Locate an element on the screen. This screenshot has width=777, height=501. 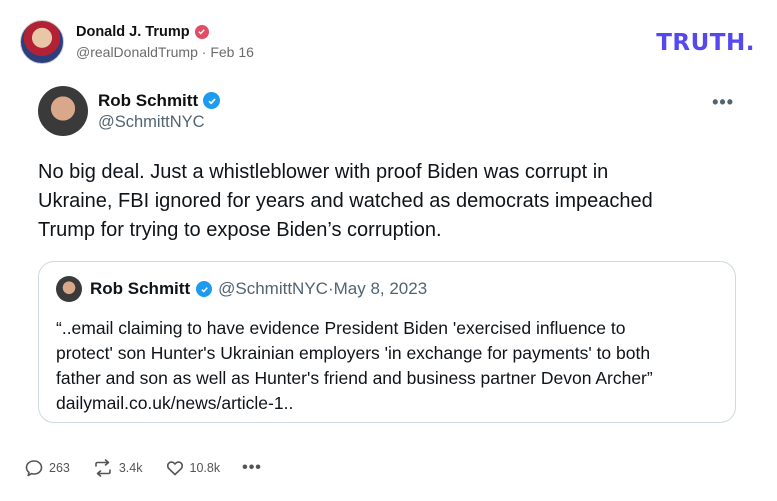
post-date: Feb 16 is located at coordinates (232, 52).